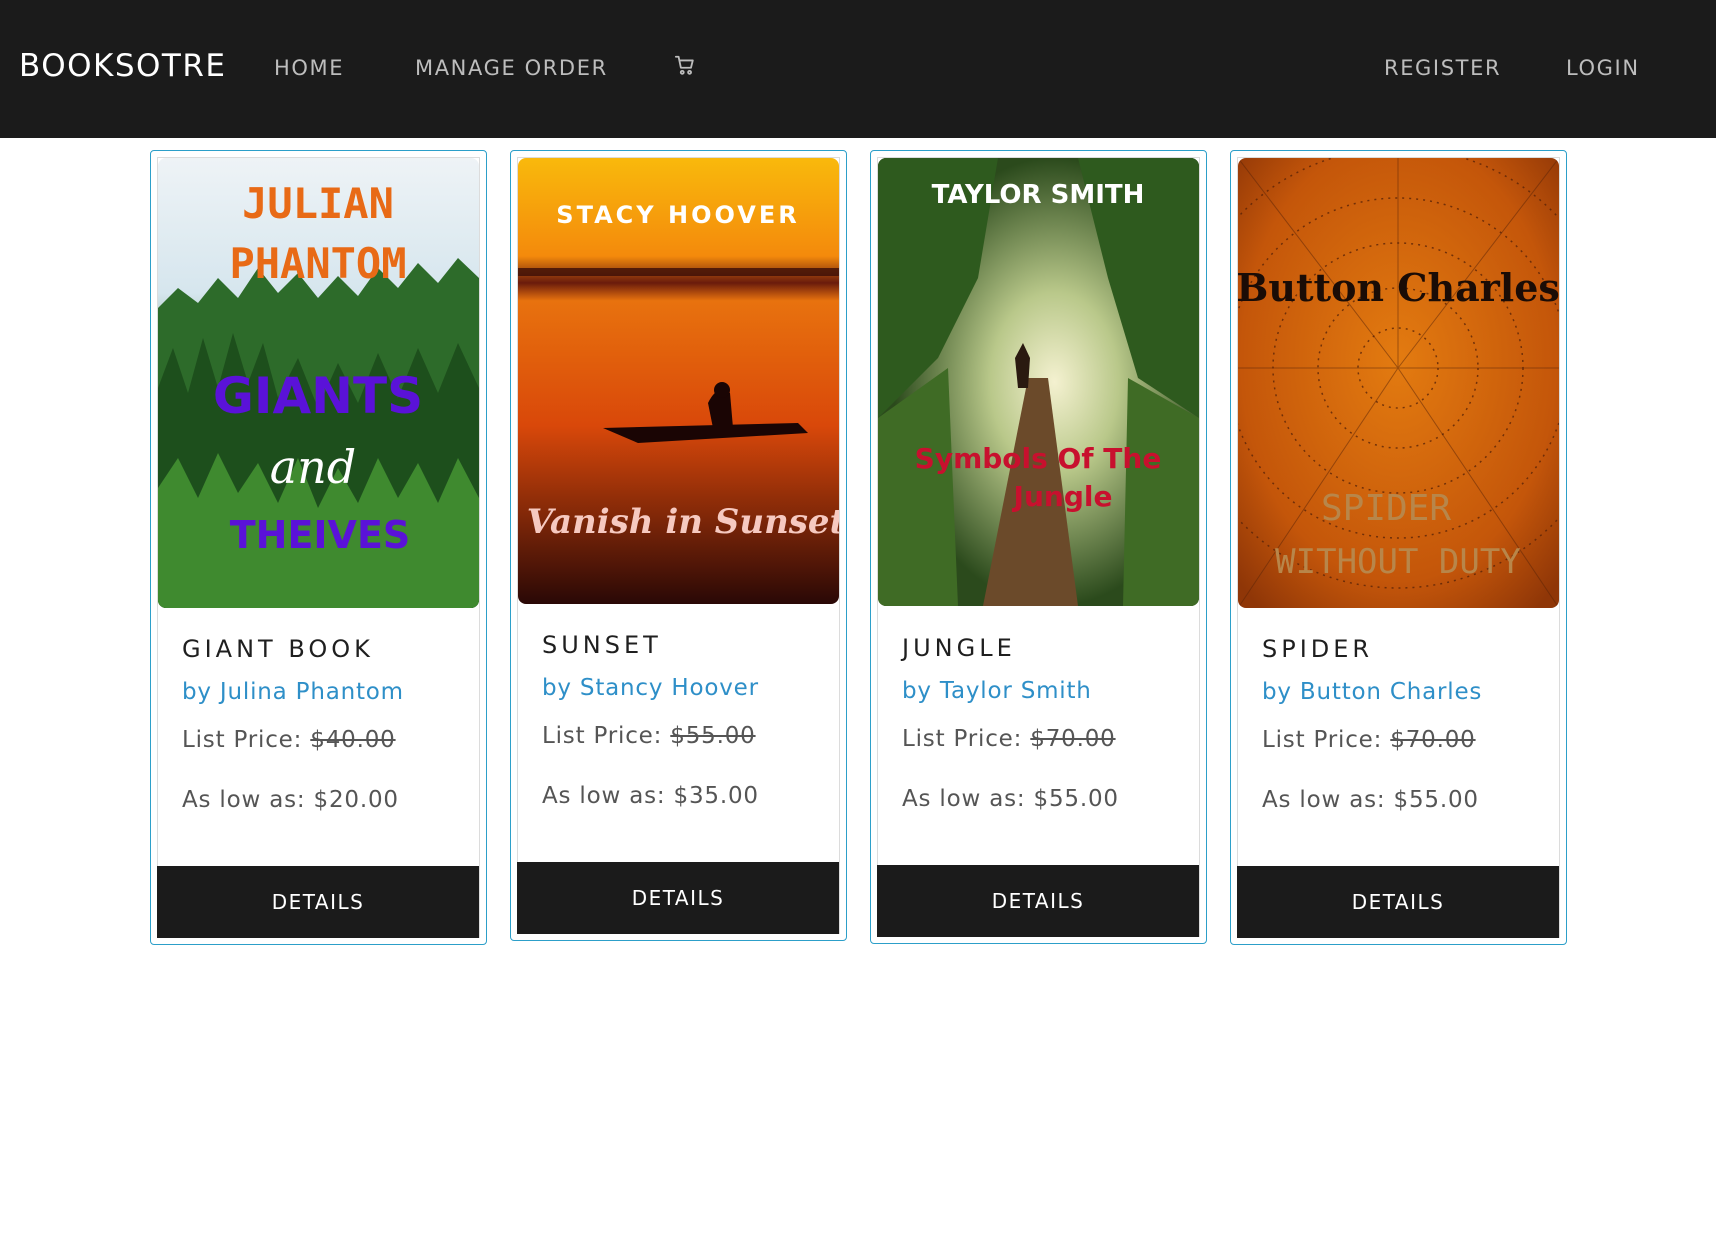 The width and height of the screenshot is (1716, 1247). What do you see at coordinates (1038, 195) in the screenshot?
I see `cover-text: TAYLOR SMITH` at bounding box center [1038, 195].